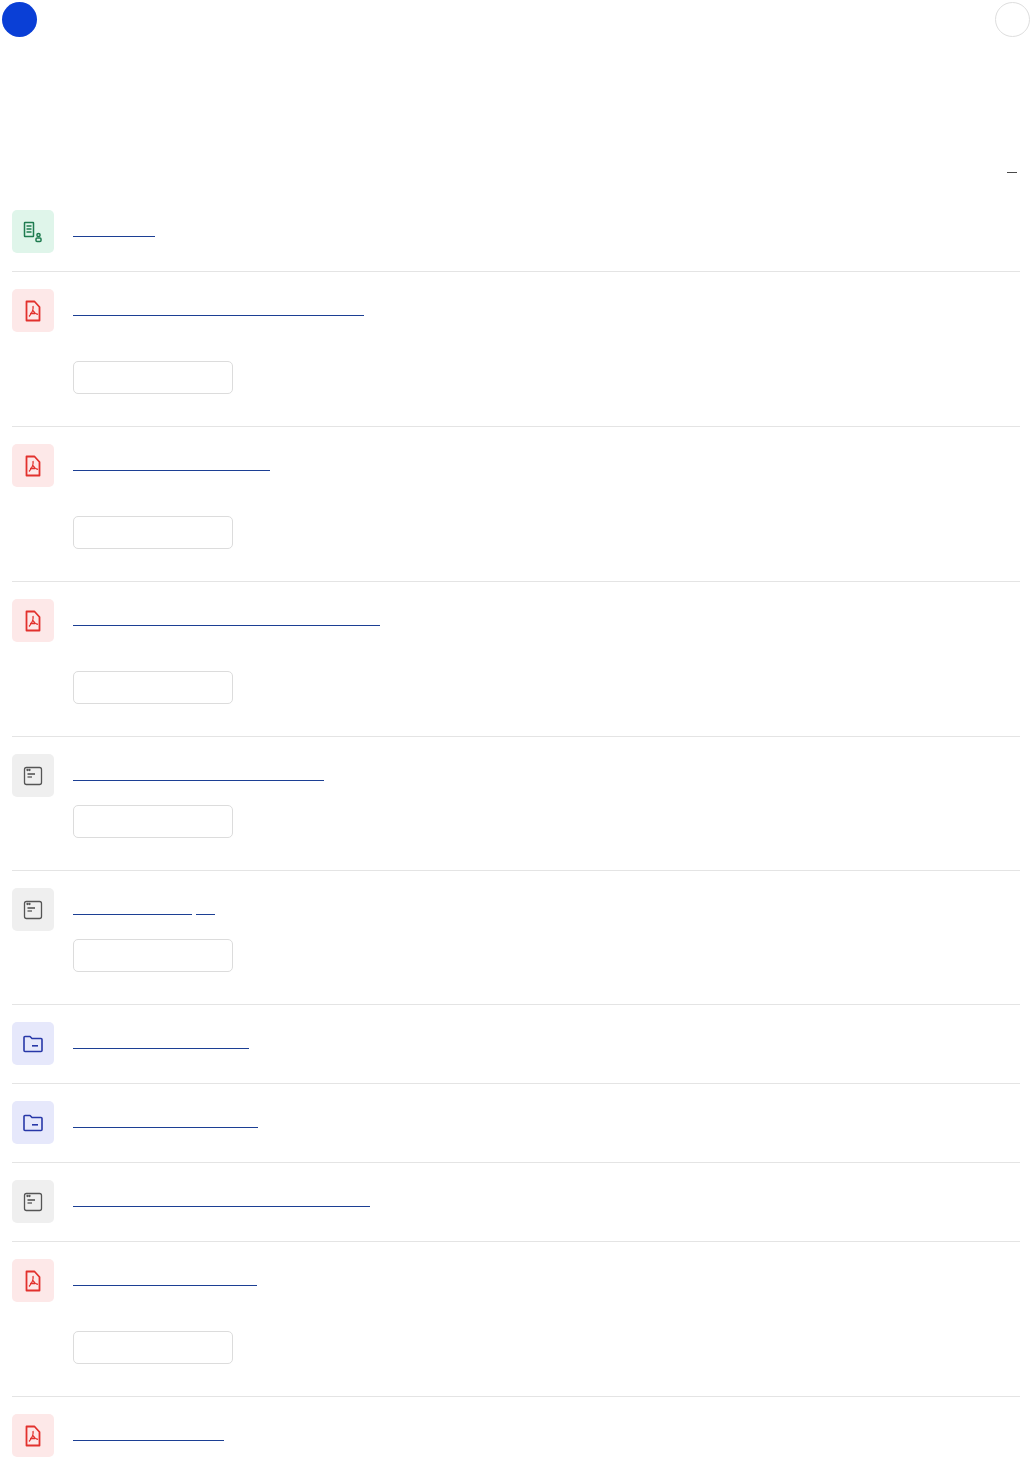  Describe the element at coordinates (1012, 19) in the screenshot. I see `avatar-icon` at that location.